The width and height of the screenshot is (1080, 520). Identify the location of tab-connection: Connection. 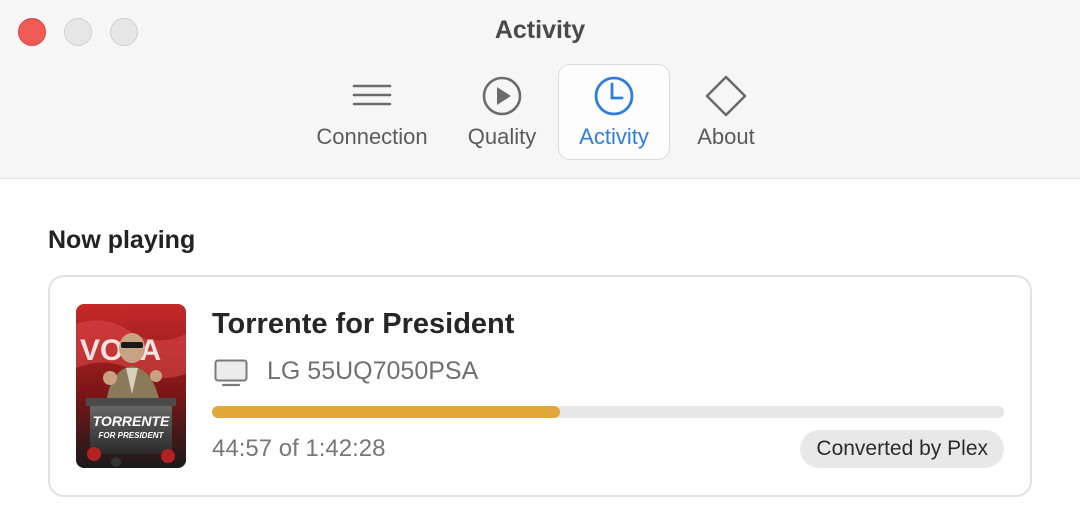
(372, 112).